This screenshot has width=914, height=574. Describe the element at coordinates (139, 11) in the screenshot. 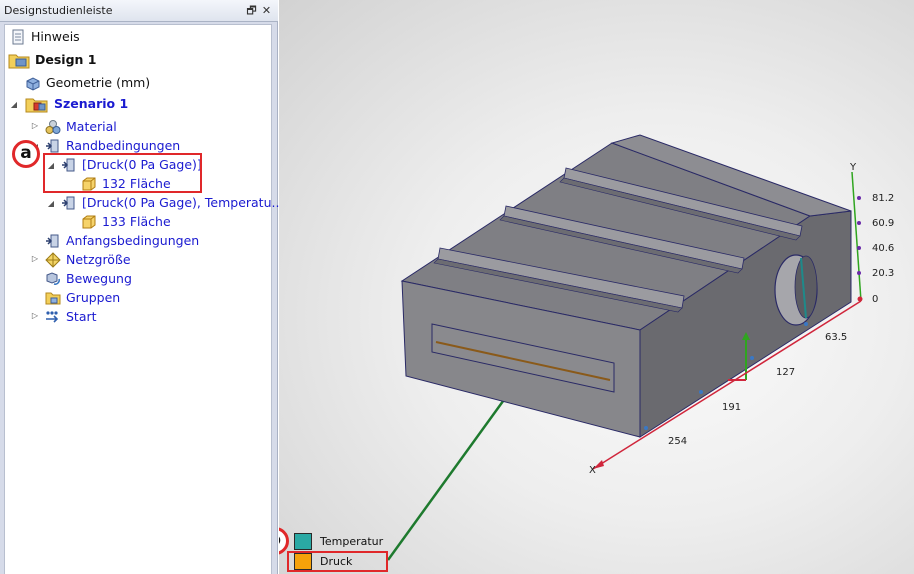

I see `panel-header: Designstudienleiste 🗗 ✕` at that location.